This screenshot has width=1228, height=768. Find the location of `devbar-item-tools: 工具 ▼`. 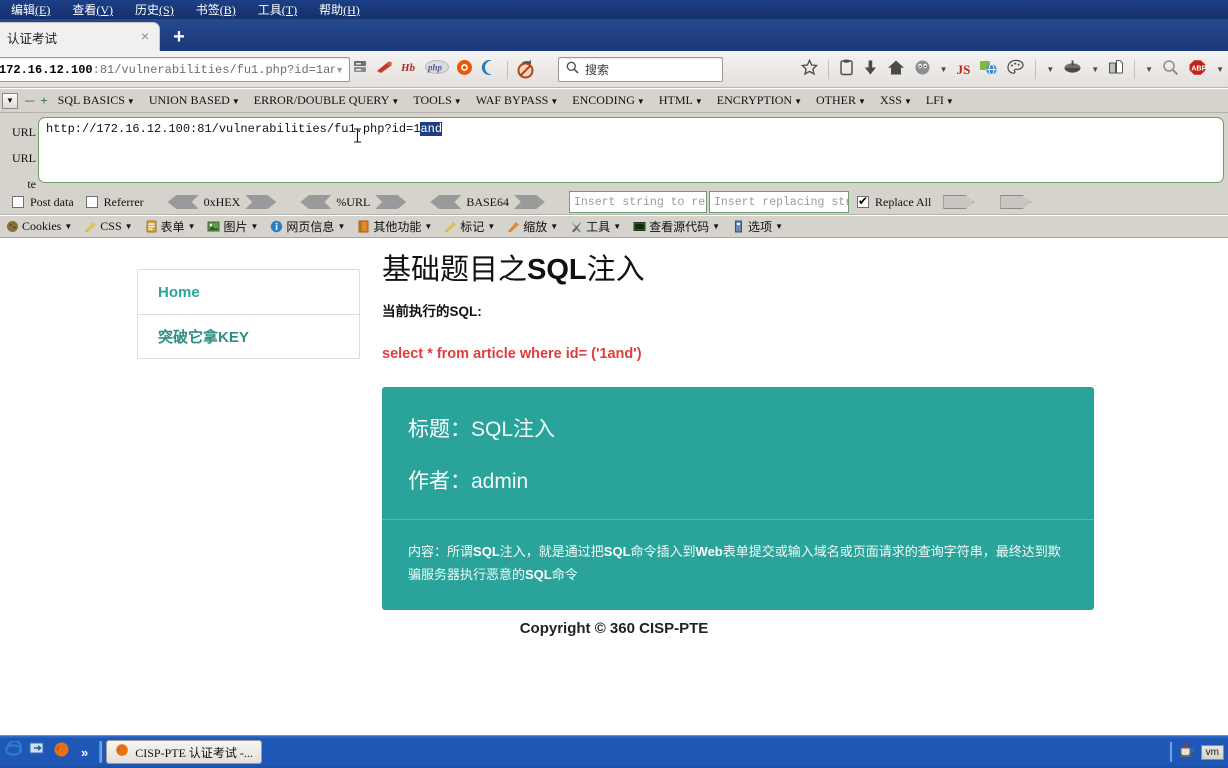

devbar-item-tools: 工具 ▼ is located at coordinates (595, 226).